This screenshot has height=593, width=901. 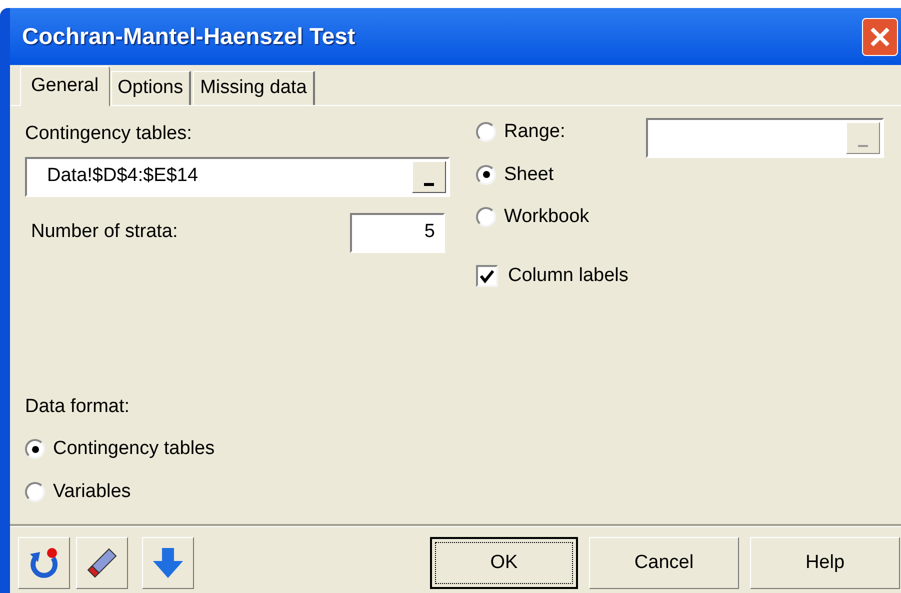 What do you see at coordinates (765, 138) in the screenshot?
I see `range-field` at bounding box center [765, 138].